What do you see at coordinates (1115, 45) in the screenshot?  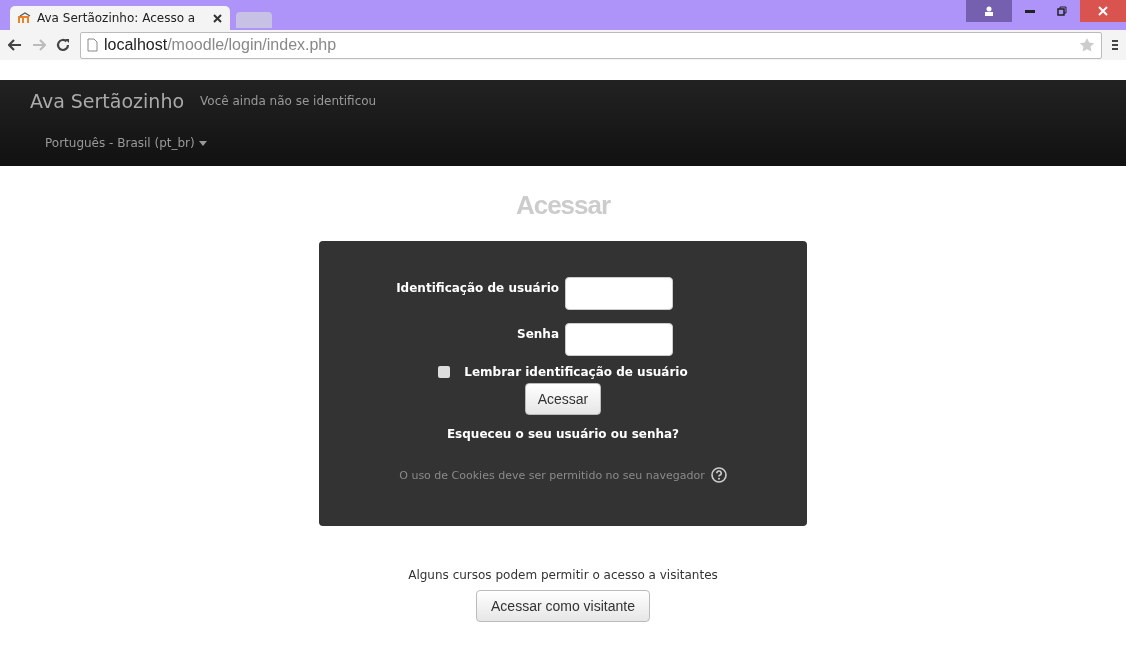 I see `menu-icon` at bounding box center [1115, 45].